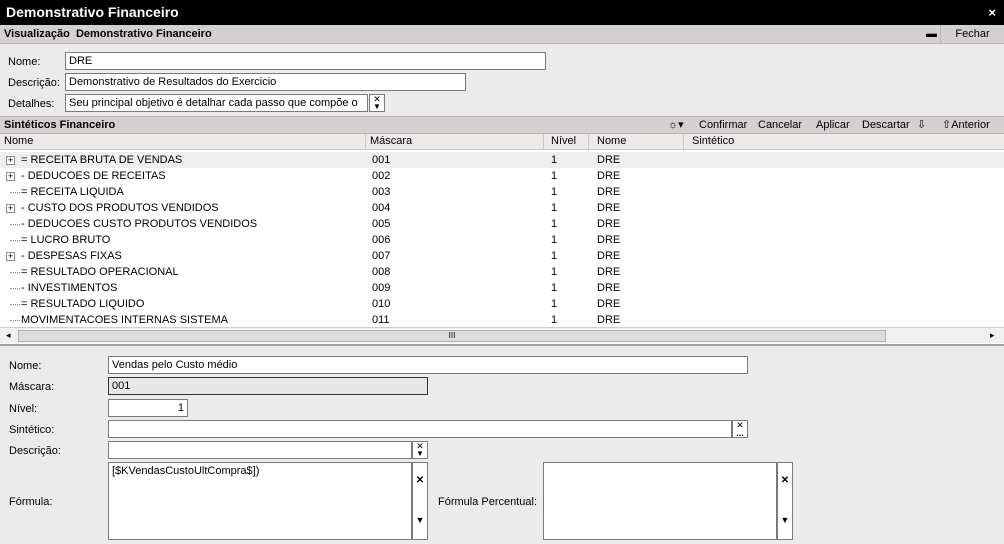 The height and width of the screenshot is (544, 1004). What do you see at coordinates (502, 304) in the screenshot?
I see `table-row: = RESULTADO LIQUIDO 010 1 DRE` at bounding box center [502, 304].